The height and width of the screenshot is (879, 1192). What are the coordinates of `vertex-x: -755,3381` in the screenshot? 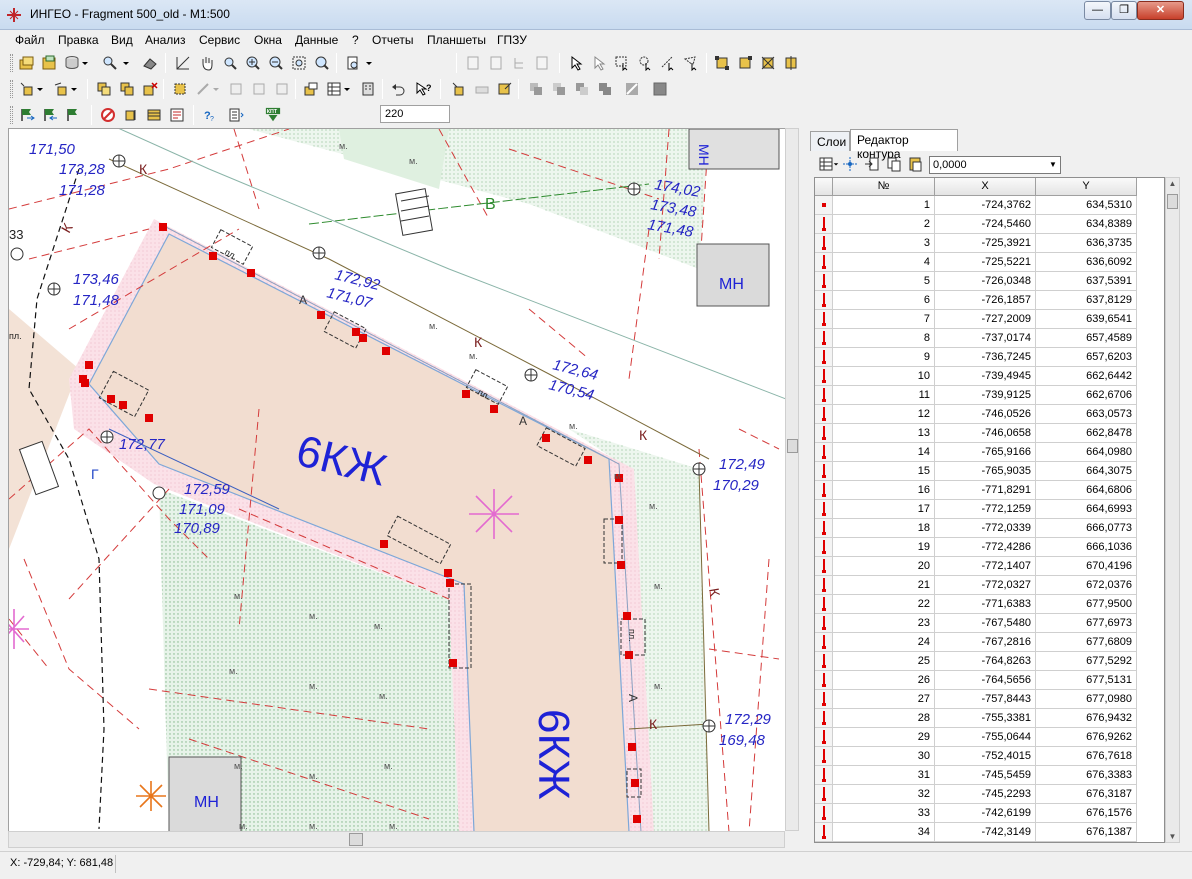 It's located at (985, 718).